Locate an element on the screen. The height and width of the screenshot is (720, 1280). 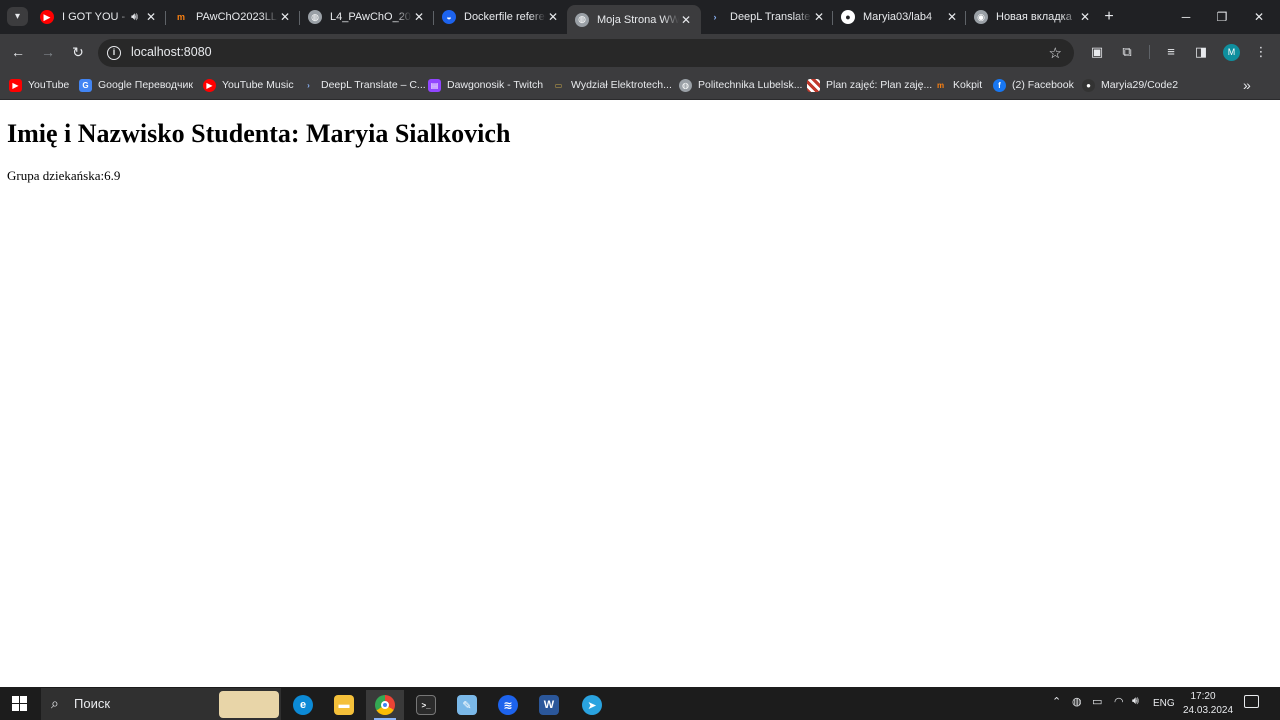
tab-youtube: ▶ I GOT YOU - 🔊︎ ✕ is located at coordinates (99, 17).